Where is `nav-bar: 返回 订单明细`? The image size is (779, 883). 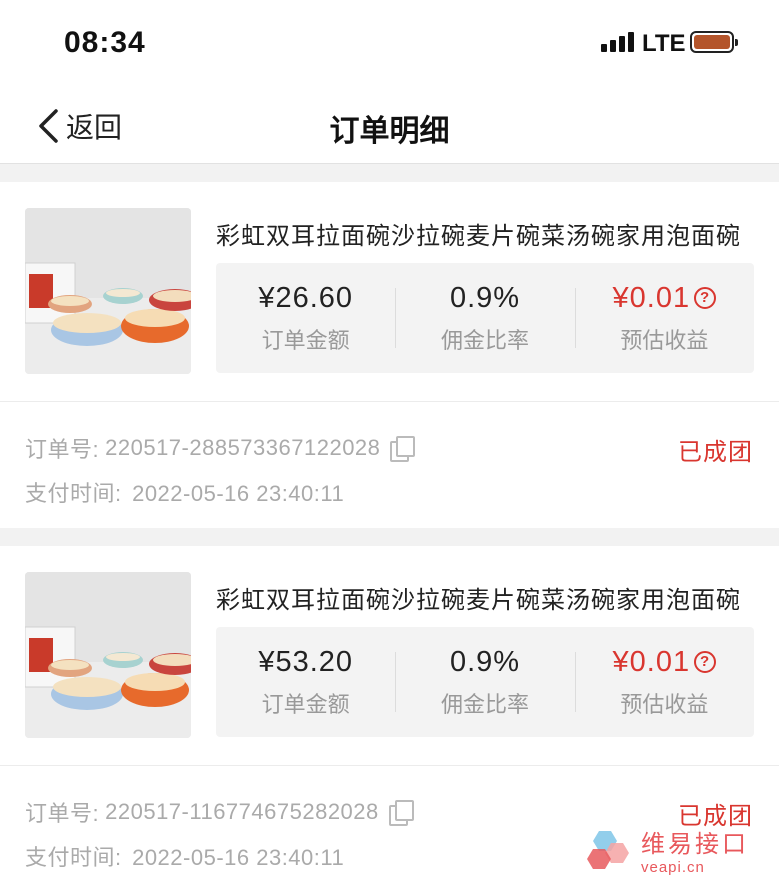
nav-bar: 返回 订单明细 is located at coordinates (389, 126).